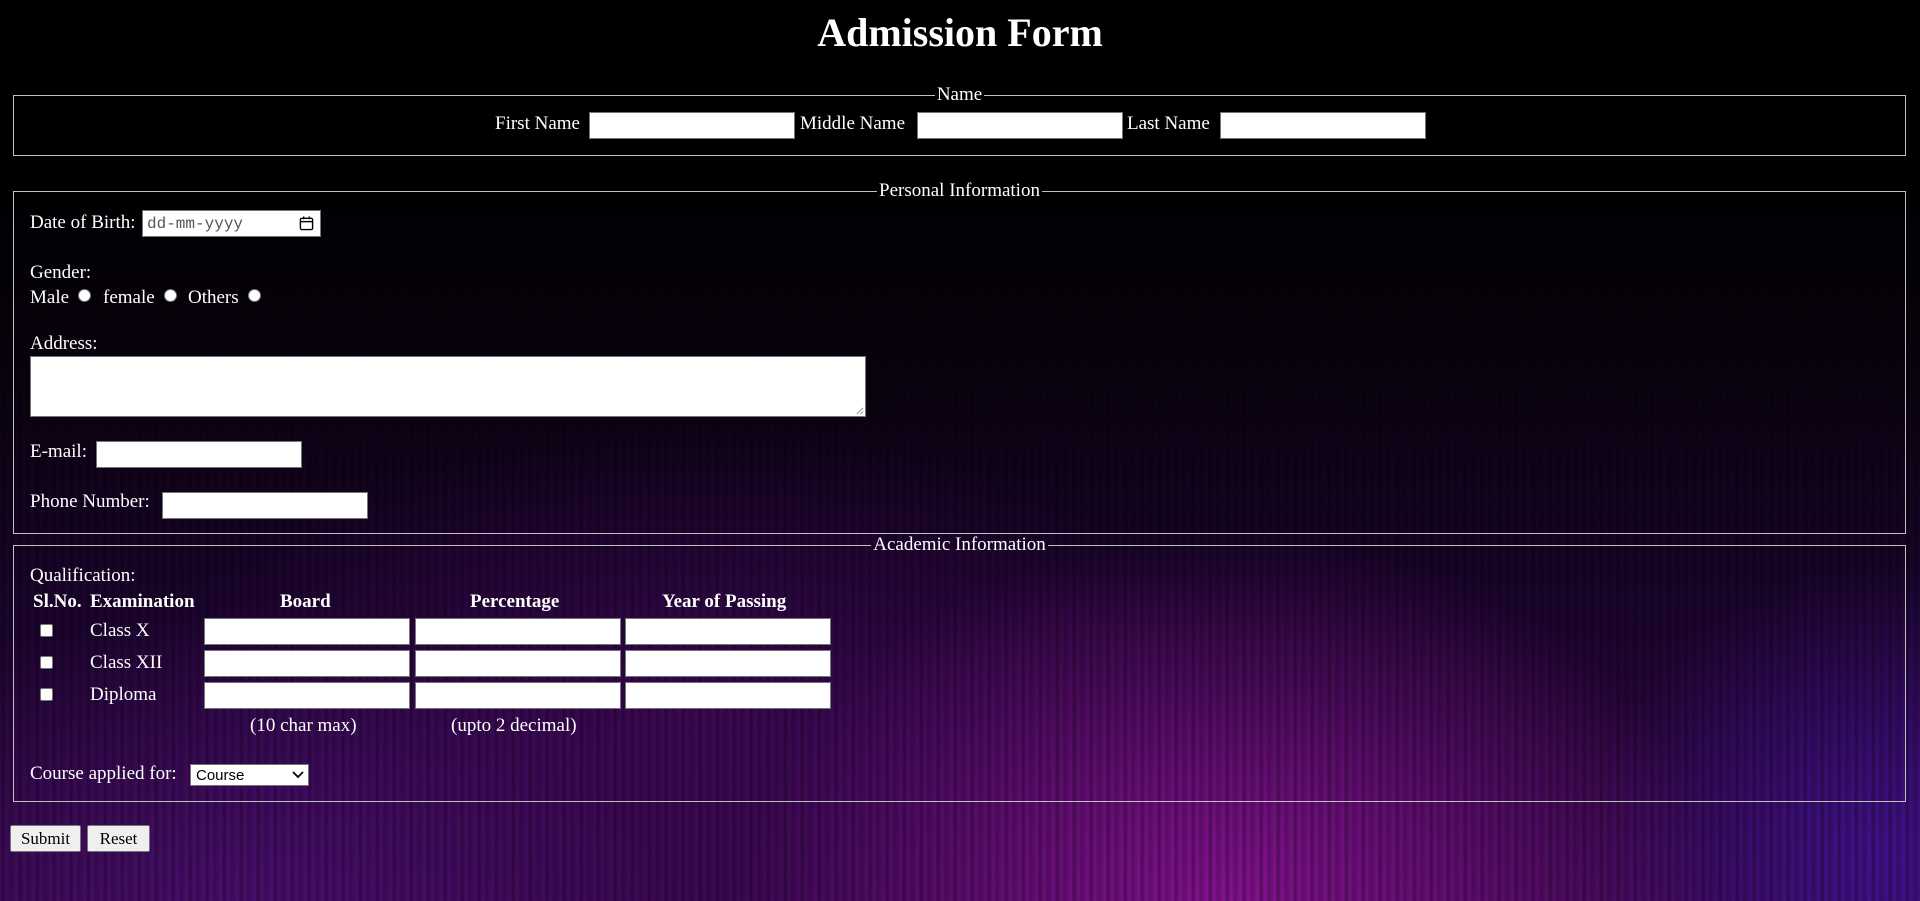  I want to click on first-name-label: First Name, so click(537, 123).